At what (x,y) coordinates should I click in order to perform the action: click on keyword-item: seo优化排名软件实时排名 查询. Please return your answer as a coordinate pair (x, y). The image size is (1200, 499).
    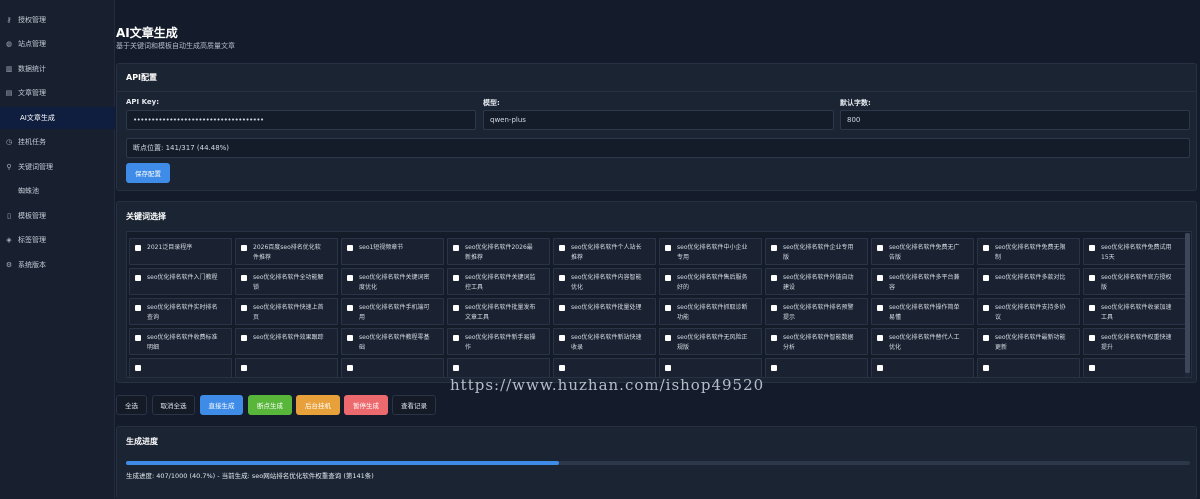
    Looking at the image, I should click on (180, 311).